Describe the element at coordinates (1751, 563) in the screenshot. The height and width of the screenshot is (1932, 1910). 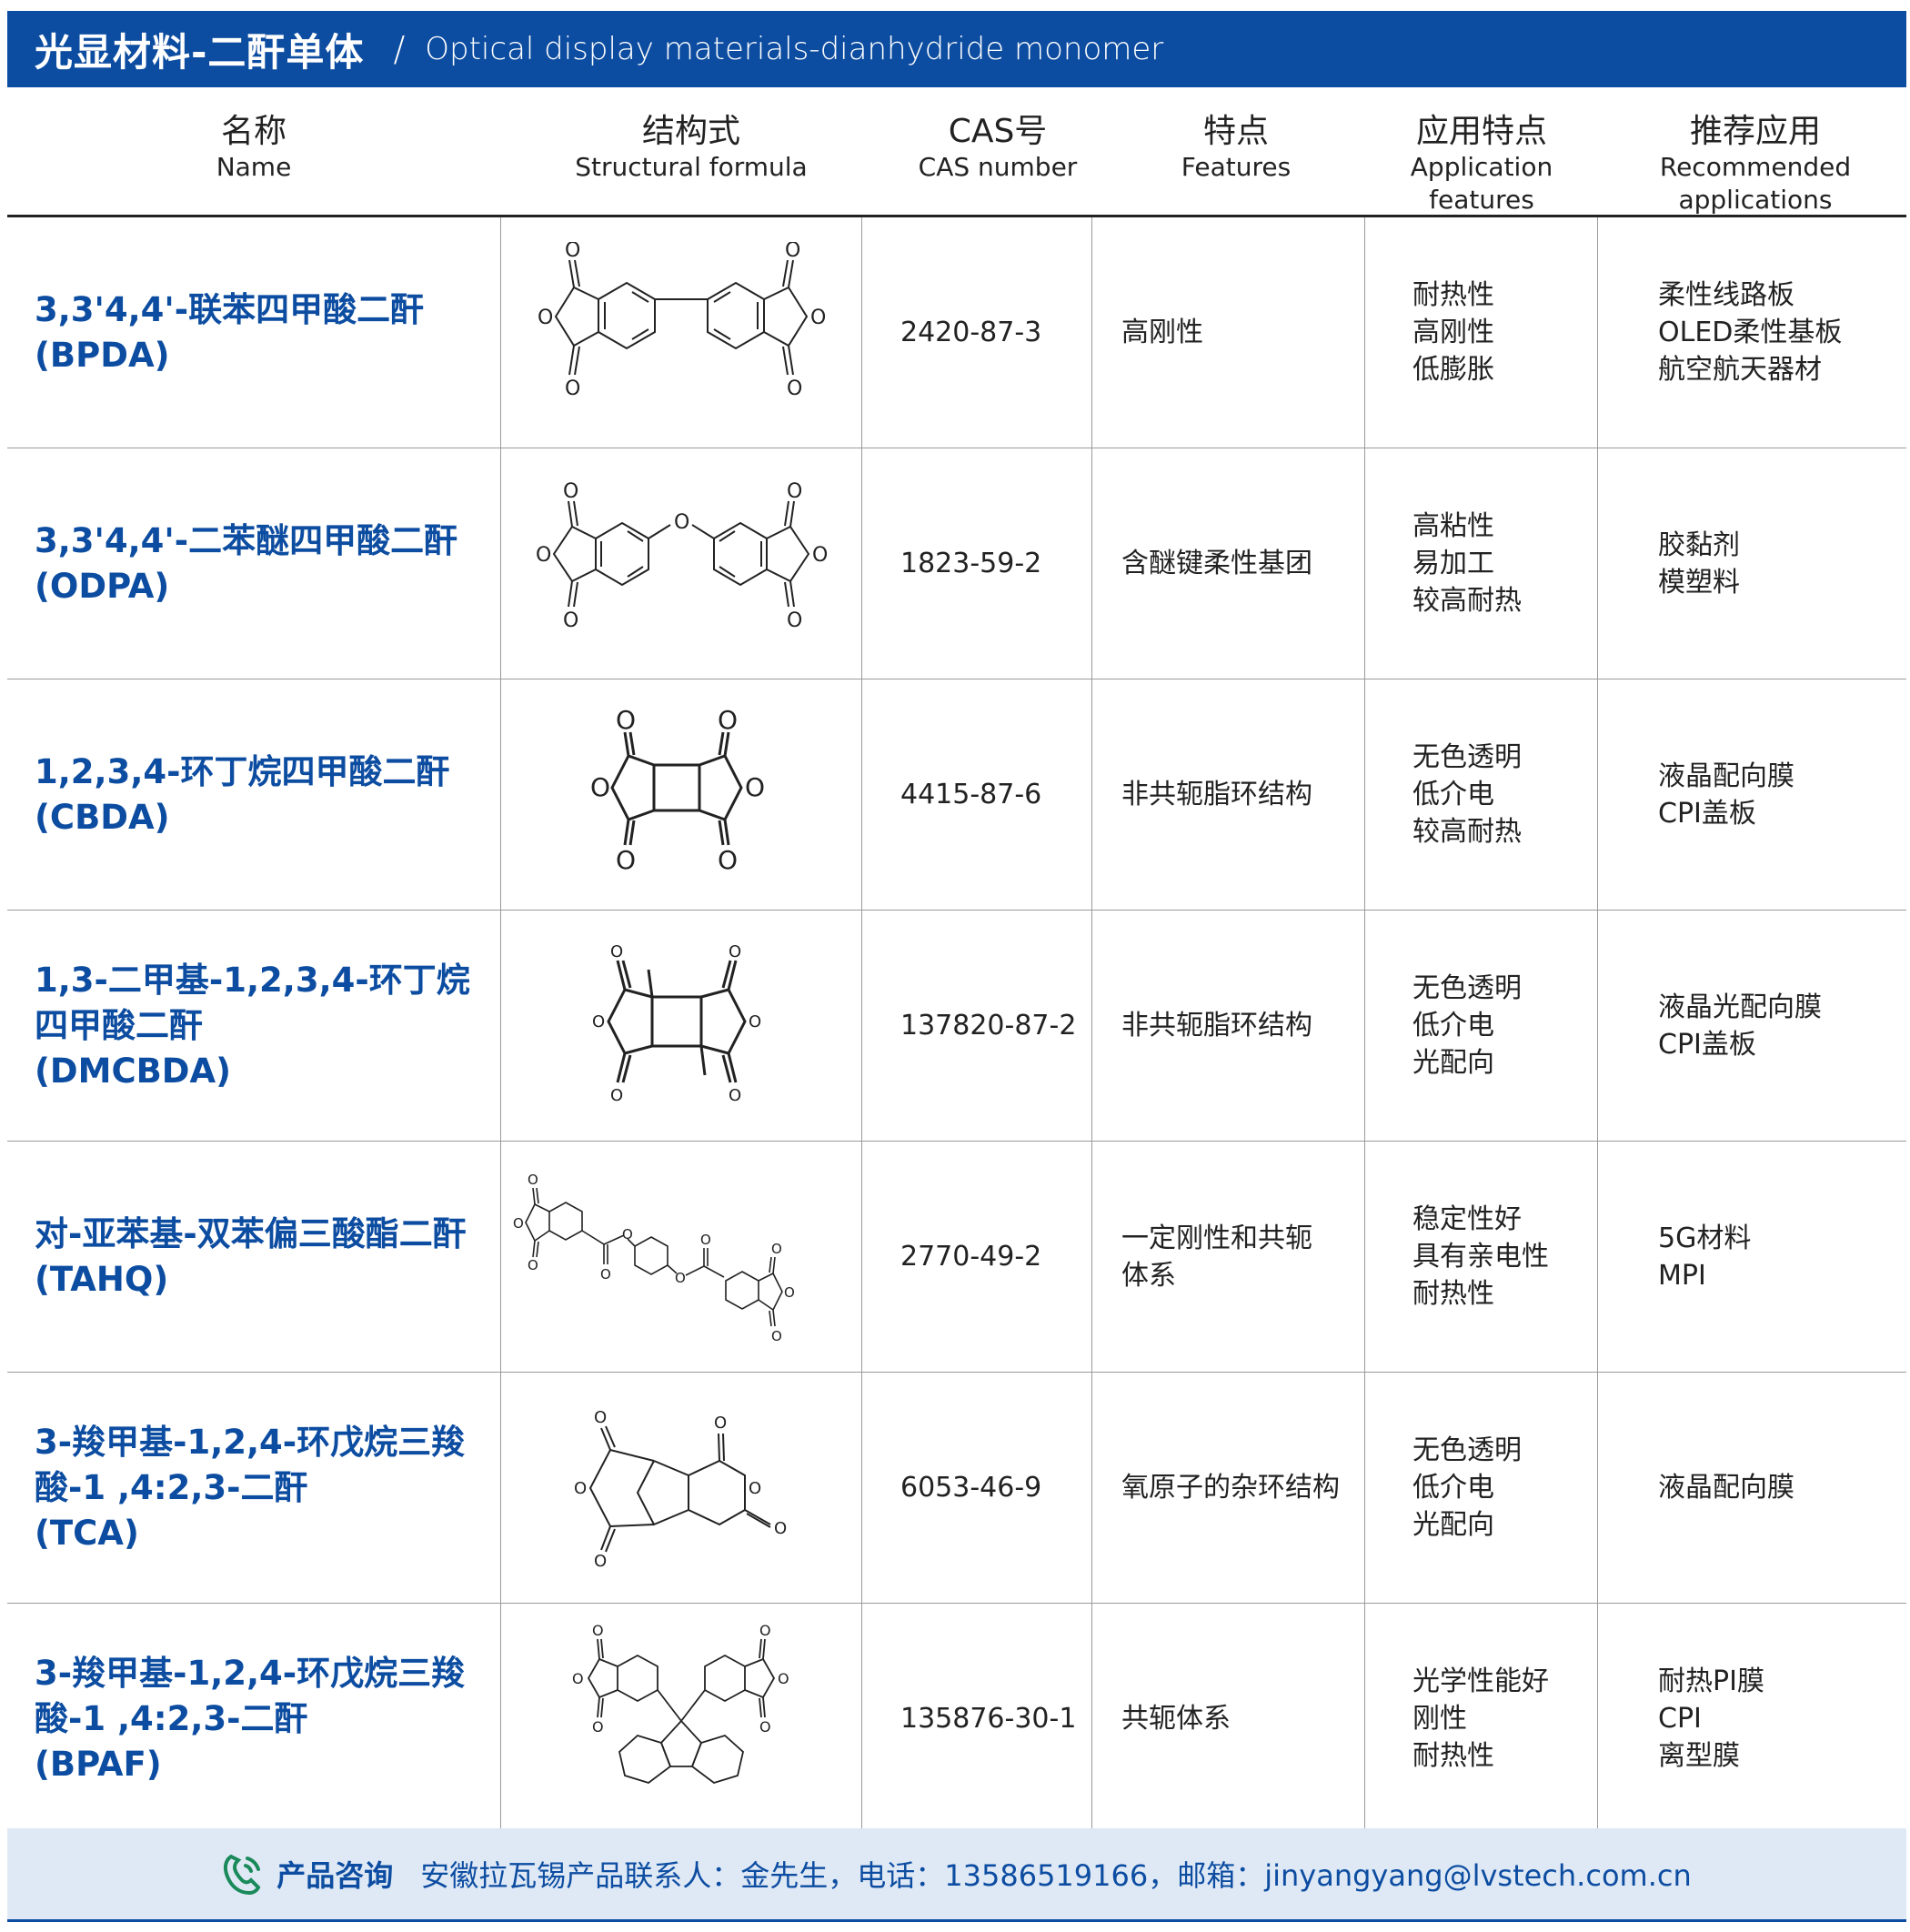
I see `recommended-cell: 胶黏剂 模塑料` at that location.